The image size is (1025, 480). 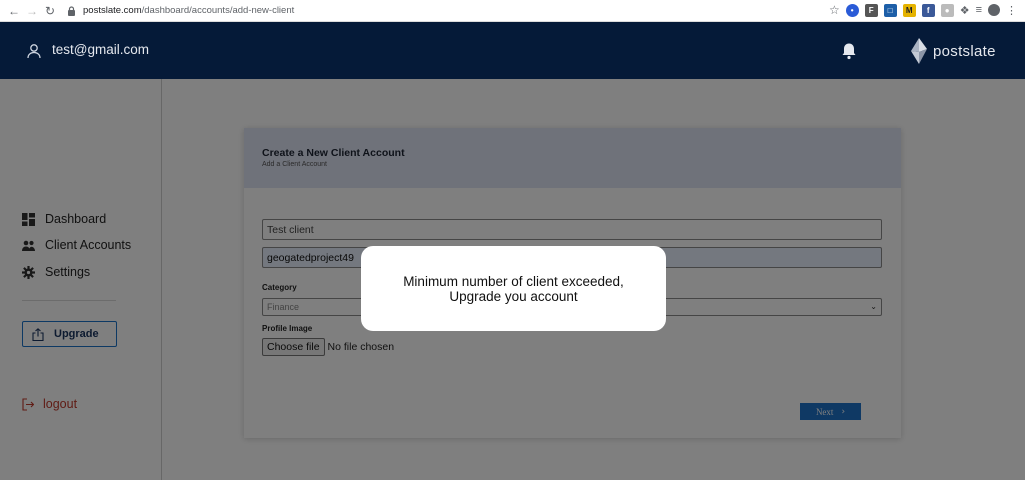 I want to click on extension-icons: ☆ • F □ M f ● ❖ ≡ ⋮, so click(x=923, y=10).